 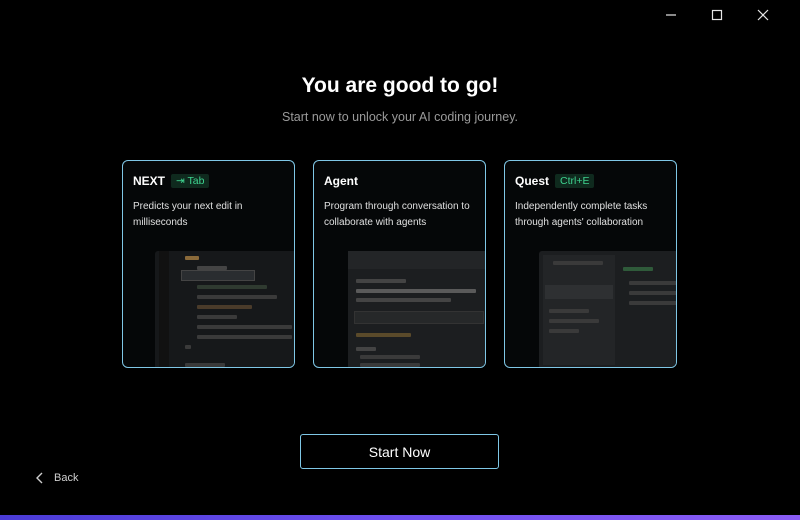 I want to click on shortcut-badge: Ctrl+E, so click(x=575, y=181).